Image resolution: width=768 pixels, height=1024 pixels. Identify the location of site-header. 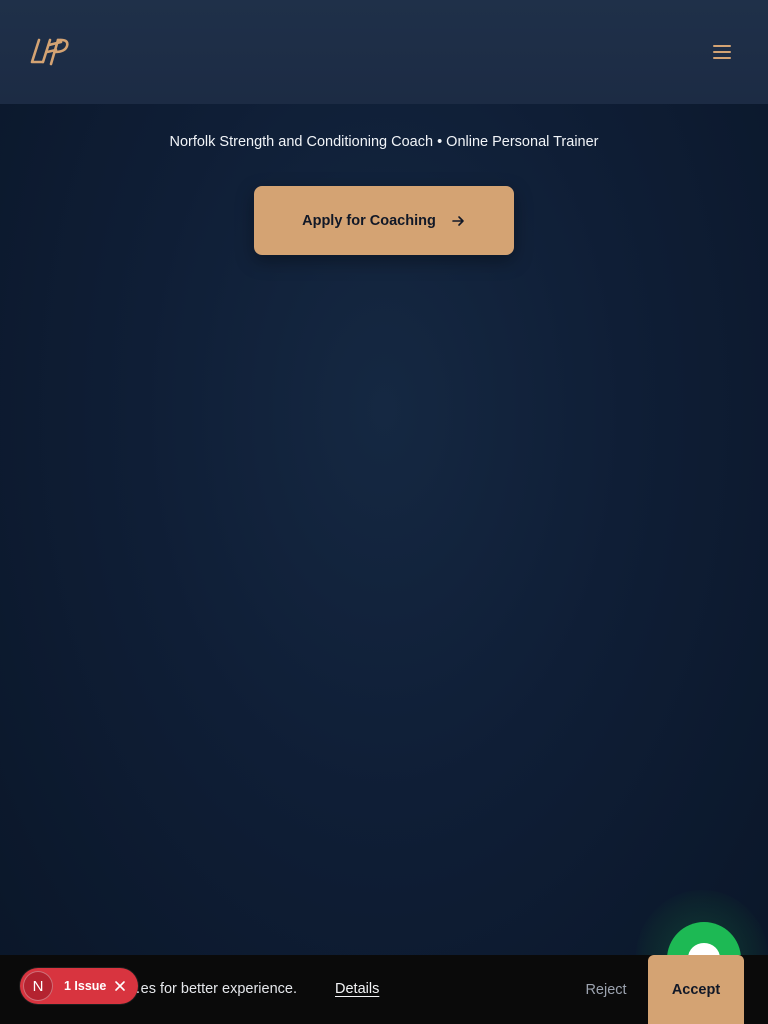
(384, 52).